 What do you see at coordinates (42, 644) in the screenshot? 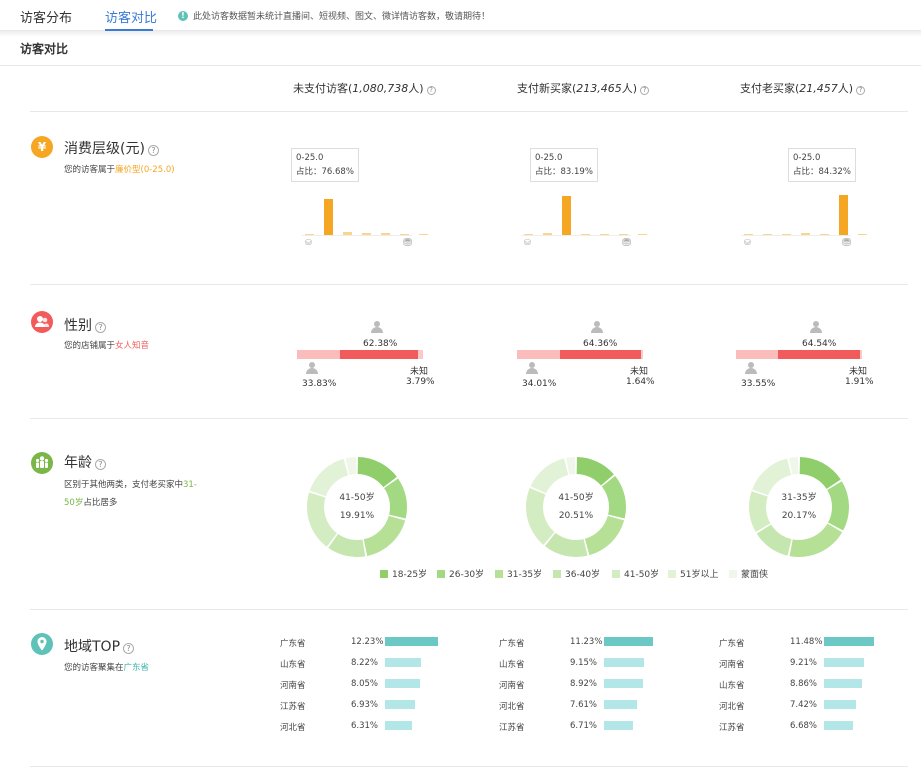
I see `location-icon` at bounding box center [42, 644].